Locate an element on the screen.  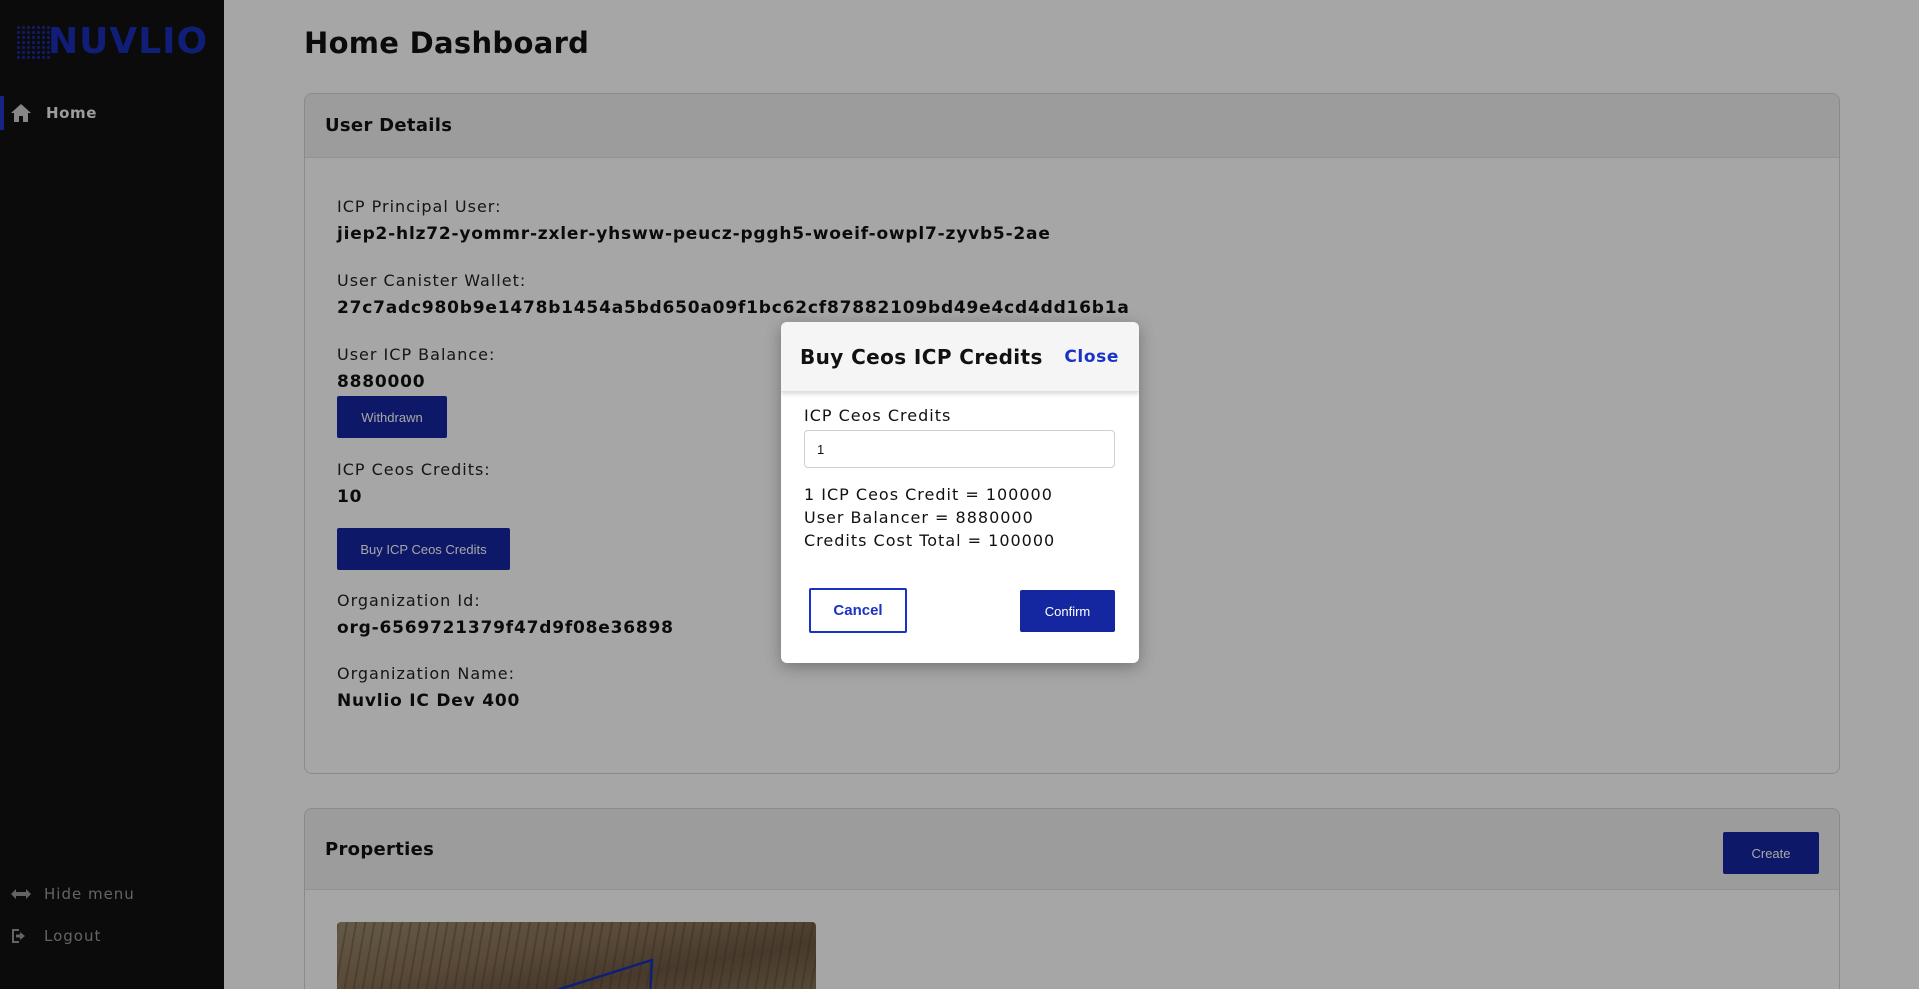
credits-input-label: ICP Ceos Credits is located at coordinates (878, 415).